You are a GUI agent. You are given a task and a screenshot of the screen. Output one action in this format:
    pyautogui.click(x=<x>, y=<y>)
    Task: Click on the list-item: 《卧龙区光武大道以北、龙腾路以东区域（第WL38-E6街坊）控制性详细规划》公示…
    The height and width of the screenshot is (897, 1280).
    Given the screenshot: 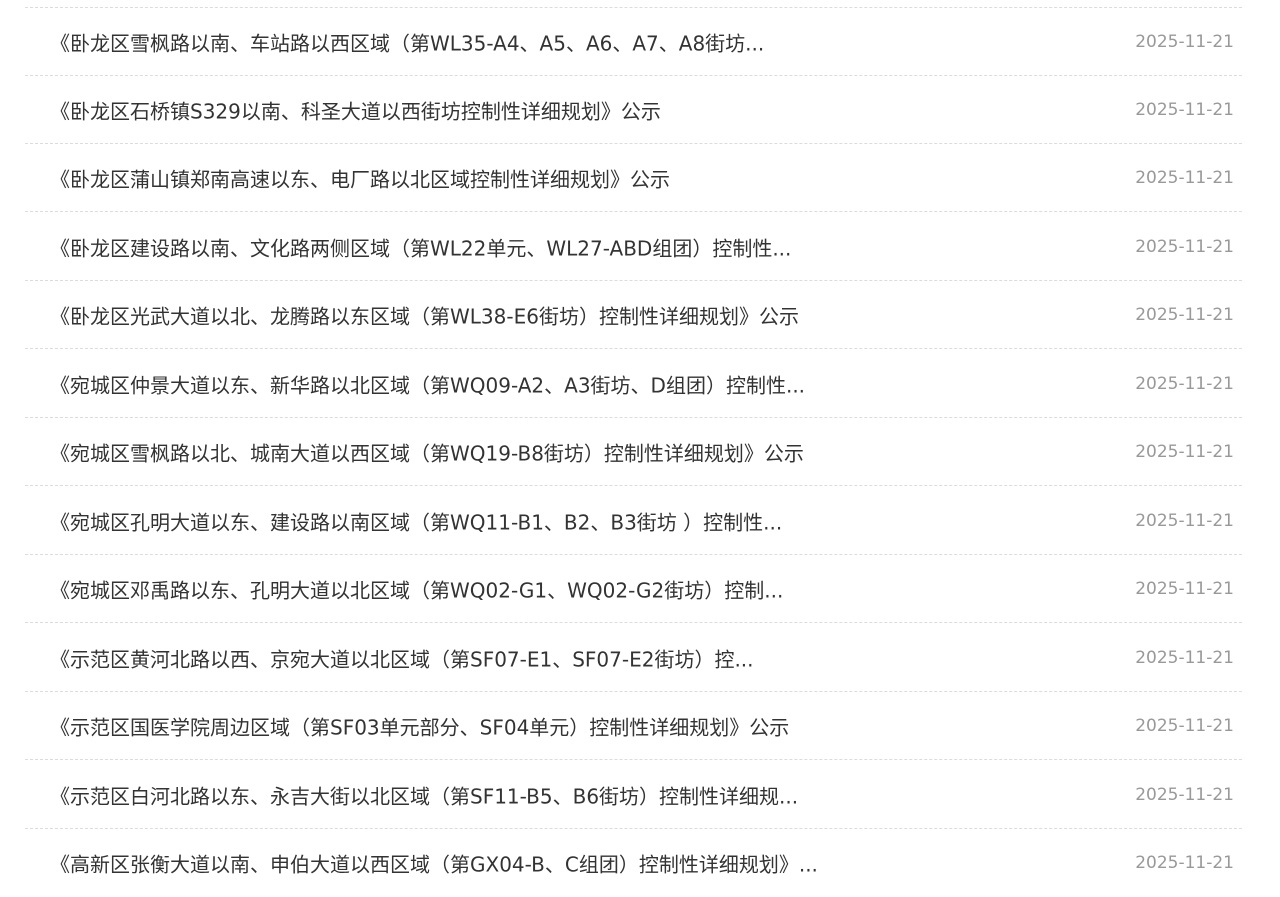 What is the action you would take?
    pyautogui.click(x=633, y=315)
    